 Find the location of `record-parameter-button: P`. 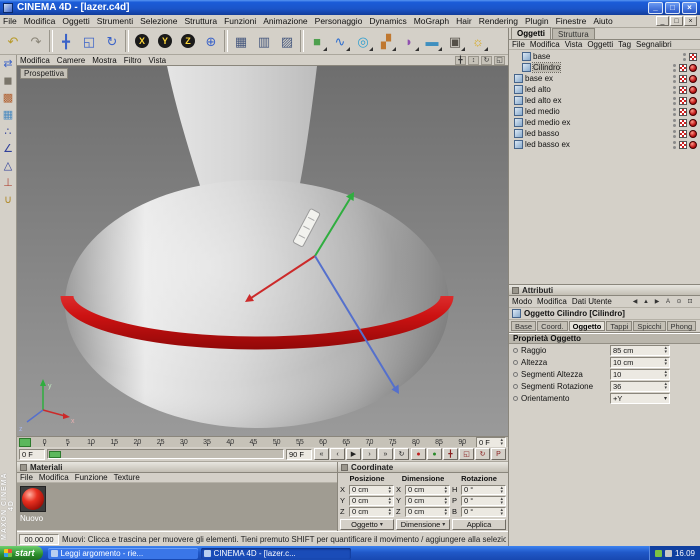

record-parameter-button: P is located at coordinates (498, 454).